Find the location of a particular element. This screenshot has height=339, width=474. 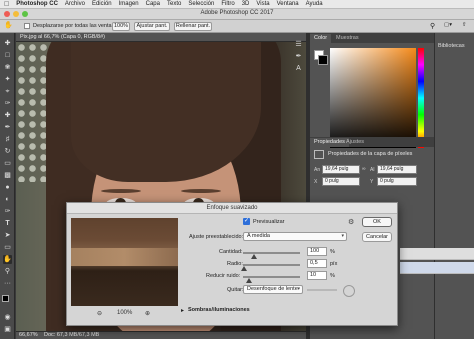

zoom-tool-icon: ⚲ is located at coordinates (7, 271).